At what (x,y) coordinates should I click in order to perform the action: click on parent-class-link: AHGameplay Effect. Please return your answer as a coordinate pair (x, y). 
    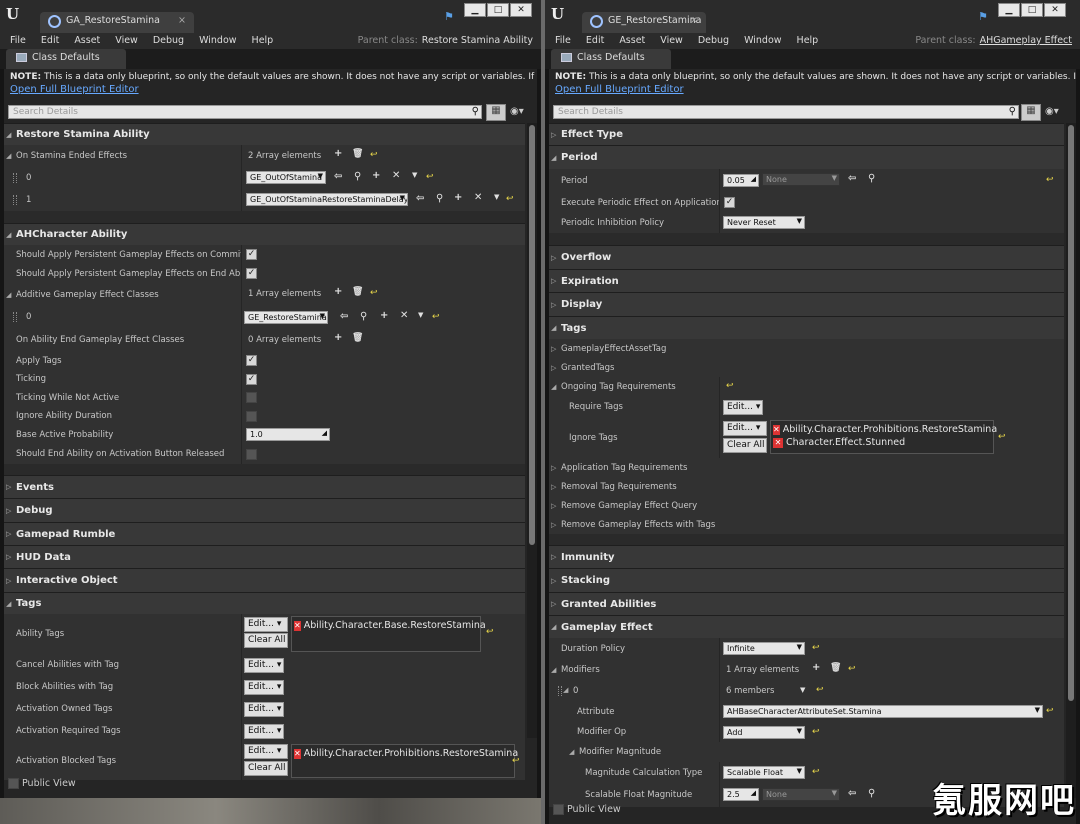
    Looking at the image, I should click on (1026, 40).